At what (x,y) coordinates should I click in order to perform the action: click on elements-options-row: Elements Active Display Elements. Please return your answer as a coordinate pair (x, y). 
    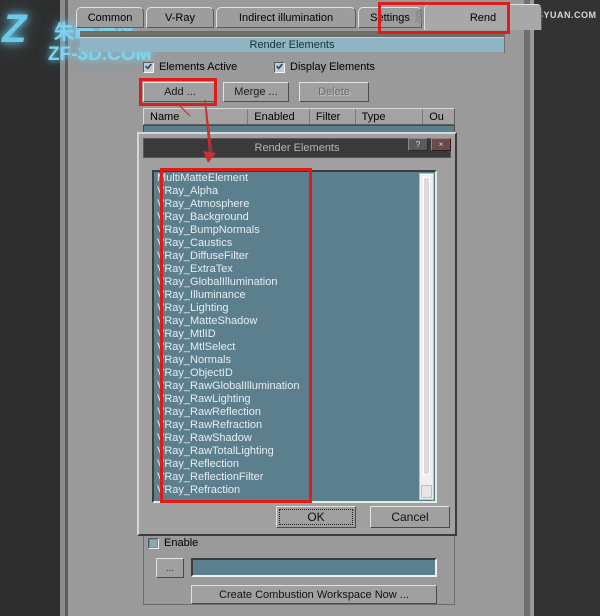
    Looking at the image, I should click on (313, 69).